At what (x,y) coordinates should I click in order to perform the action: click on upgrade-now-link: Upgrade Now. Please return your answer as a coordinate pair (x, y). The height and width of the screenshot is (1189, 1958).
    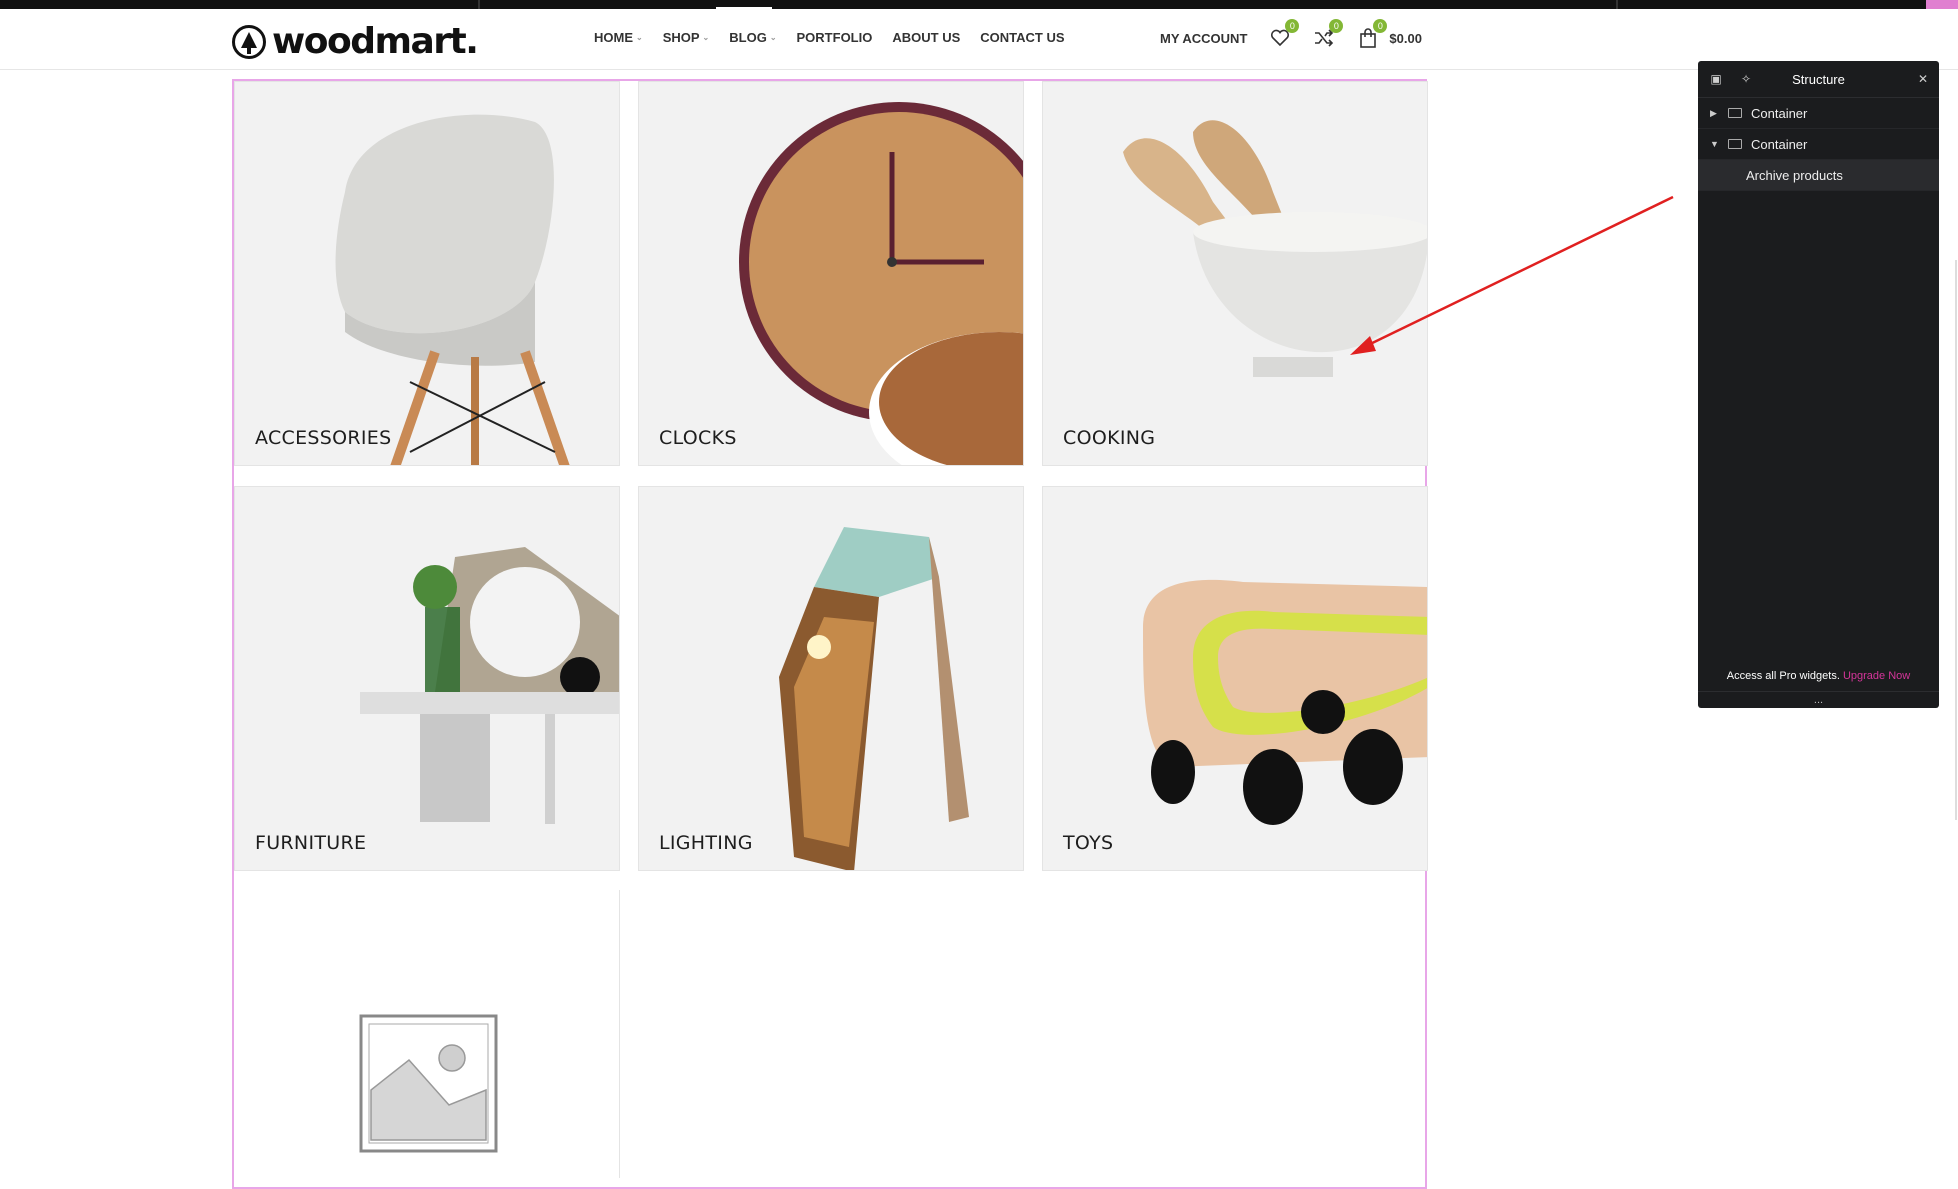
    Looking at the image, I should click on (1876, 676).